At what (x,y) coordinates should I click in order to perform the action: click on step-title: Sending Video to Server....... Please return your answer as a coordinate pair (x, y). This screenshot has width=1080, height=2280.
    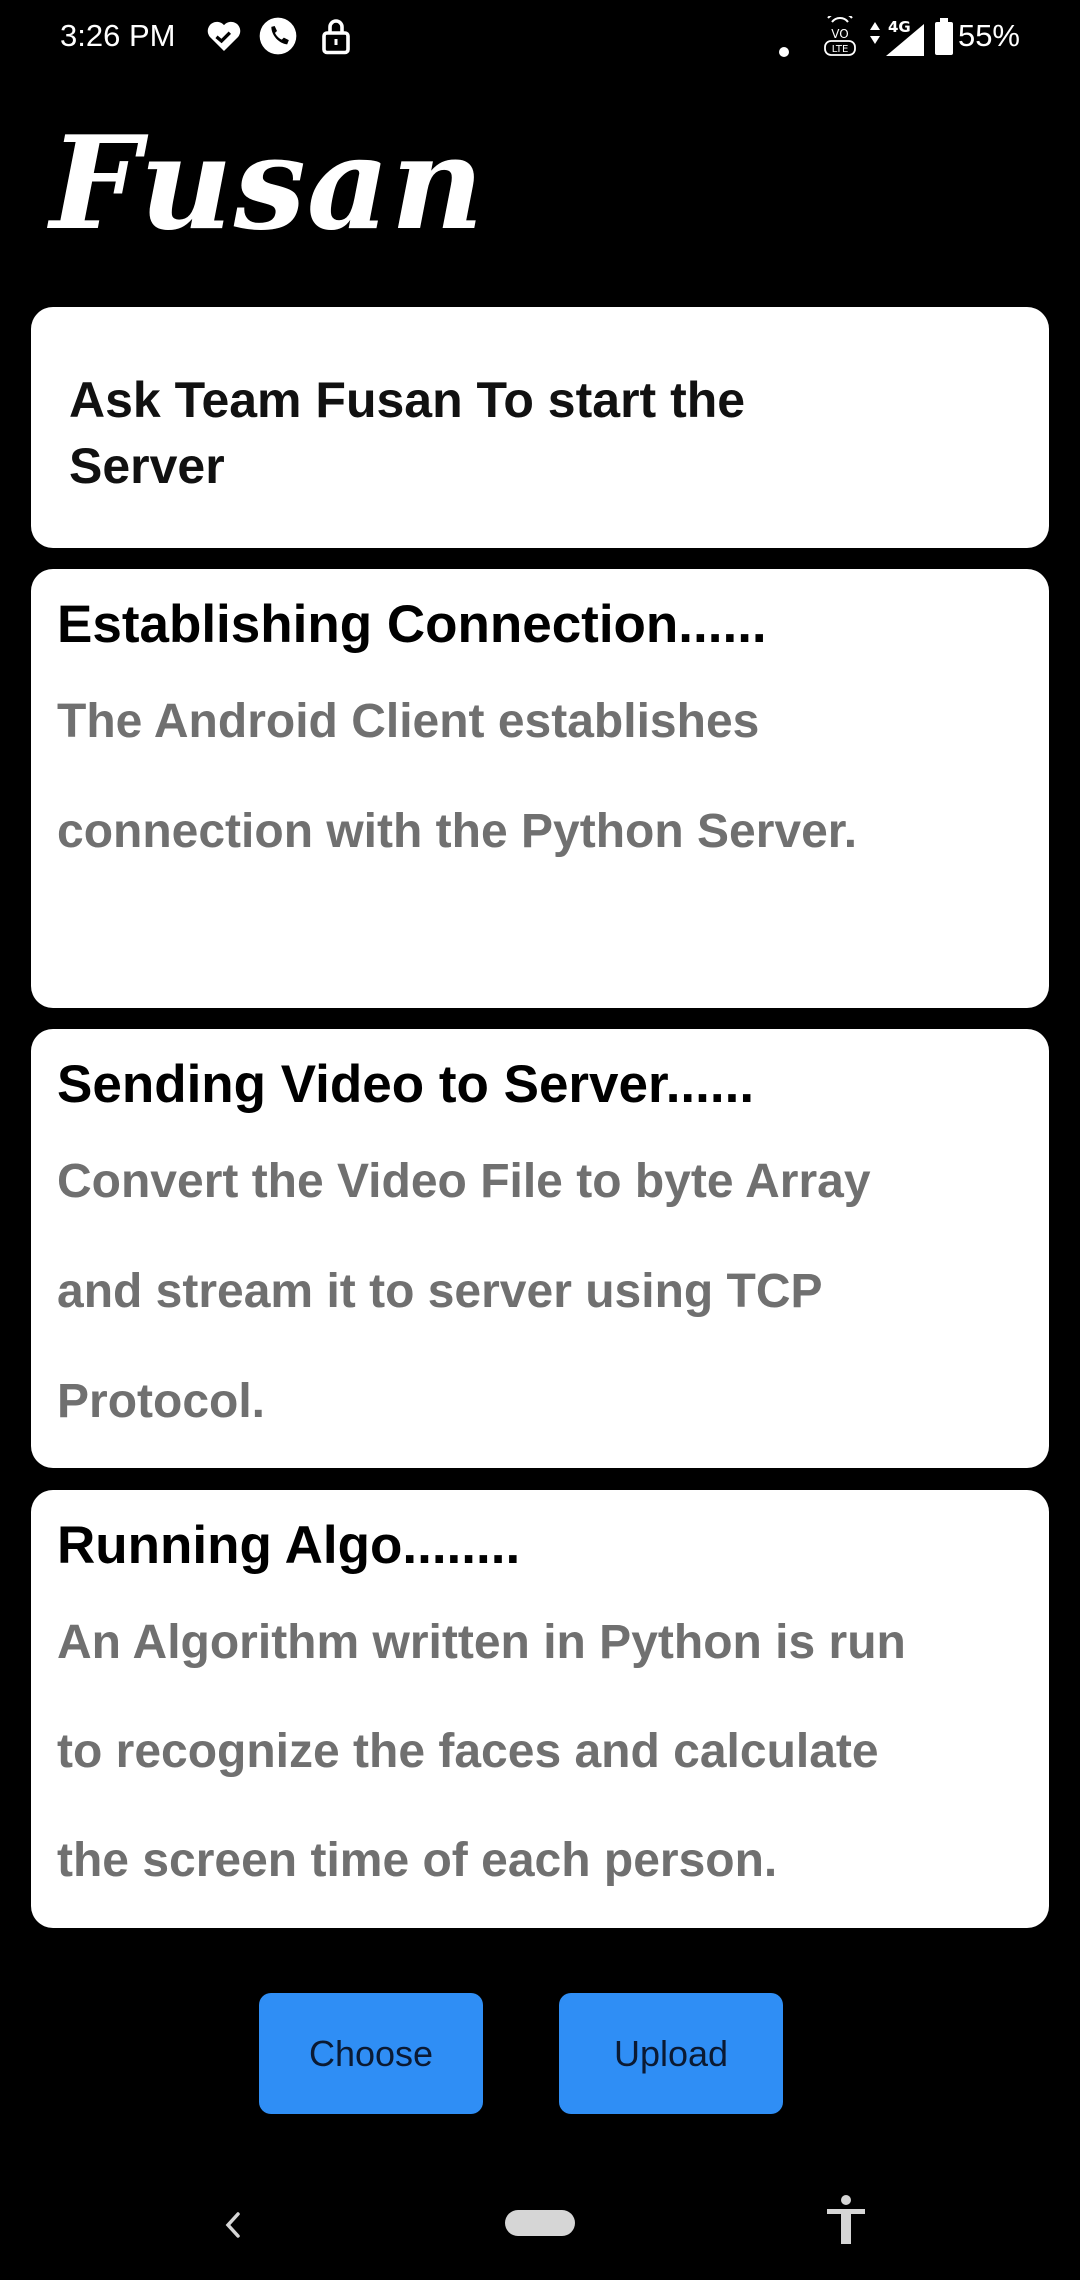
    Looking at the image, I should click on (406, 1084).